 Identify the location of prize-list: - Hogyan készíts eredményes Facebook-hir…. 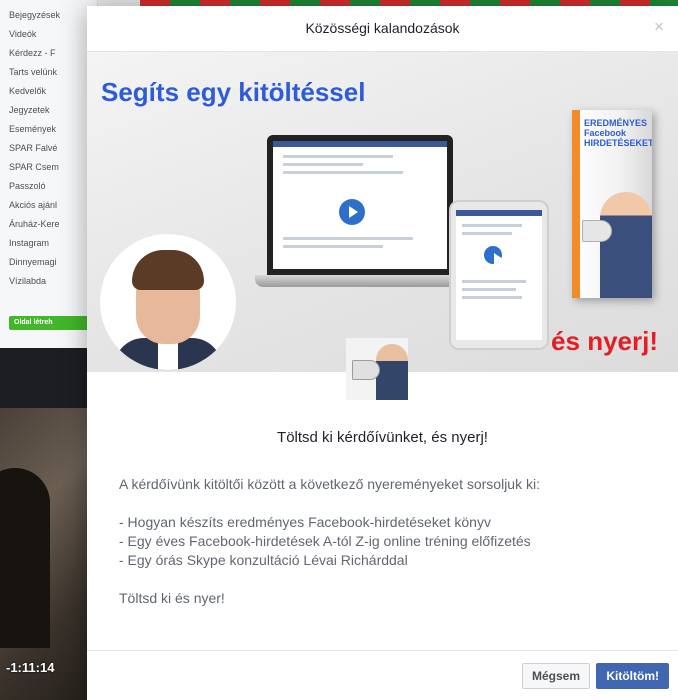
(382, 541).